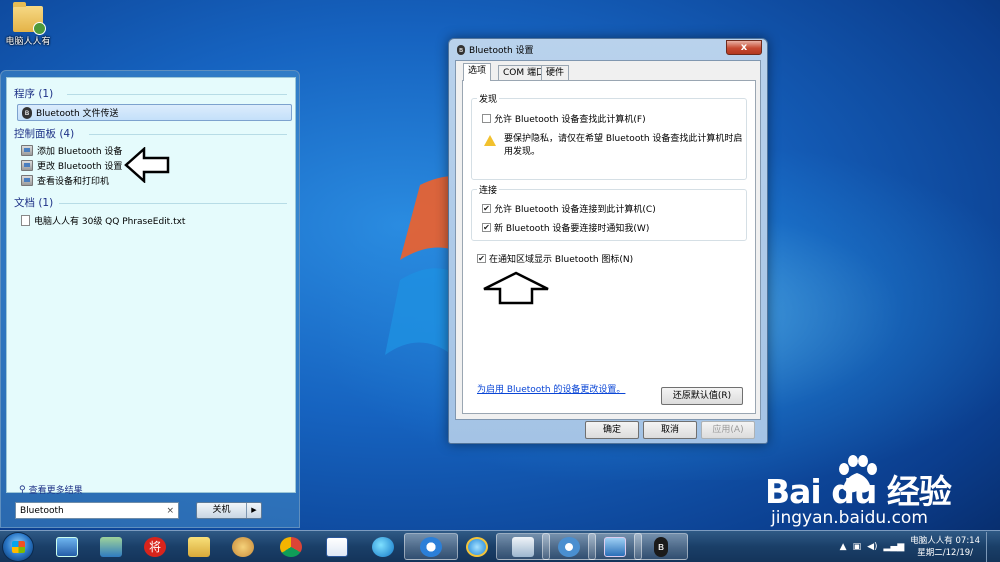 The height and width of the screenshot is (562, 1000). What do you see at coordinates (894, 547) in the screenshot?
I see `network-icon: ▂▄▆` at bounding box center [894, 547].